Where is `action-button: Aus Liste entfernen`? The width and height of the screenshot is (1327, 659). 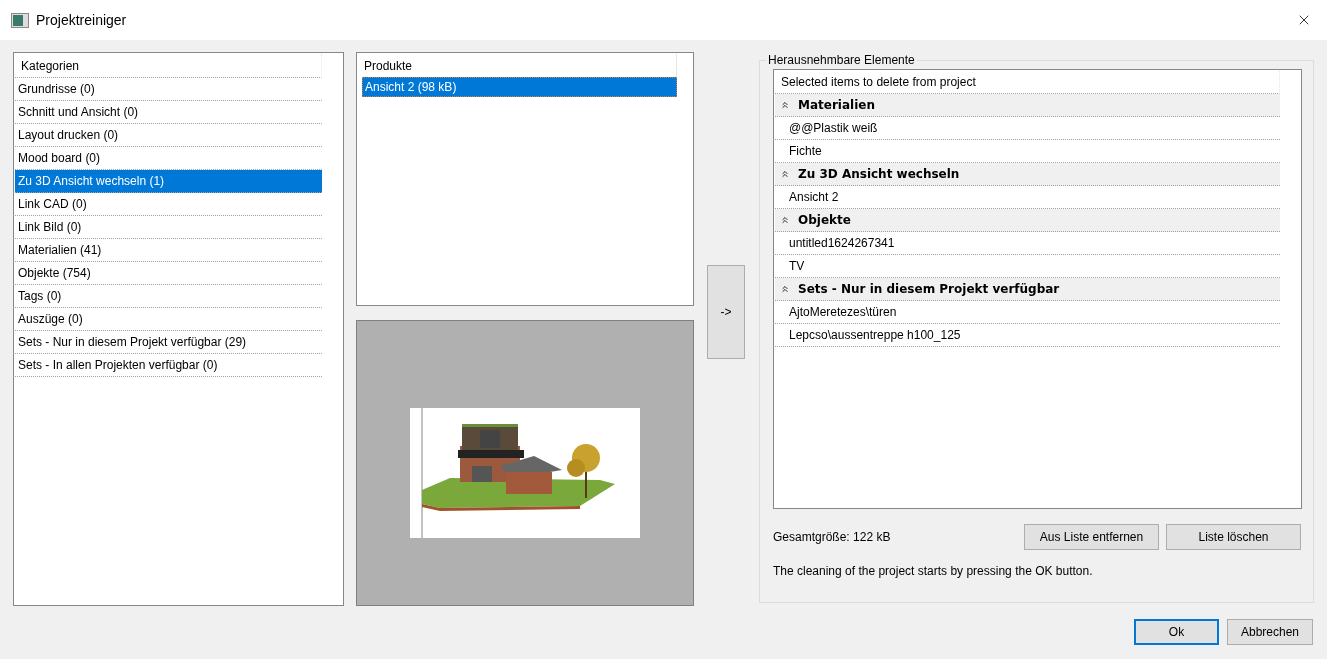 action-button: Aus Liste entfernen is located at coordinates (1091, 537).